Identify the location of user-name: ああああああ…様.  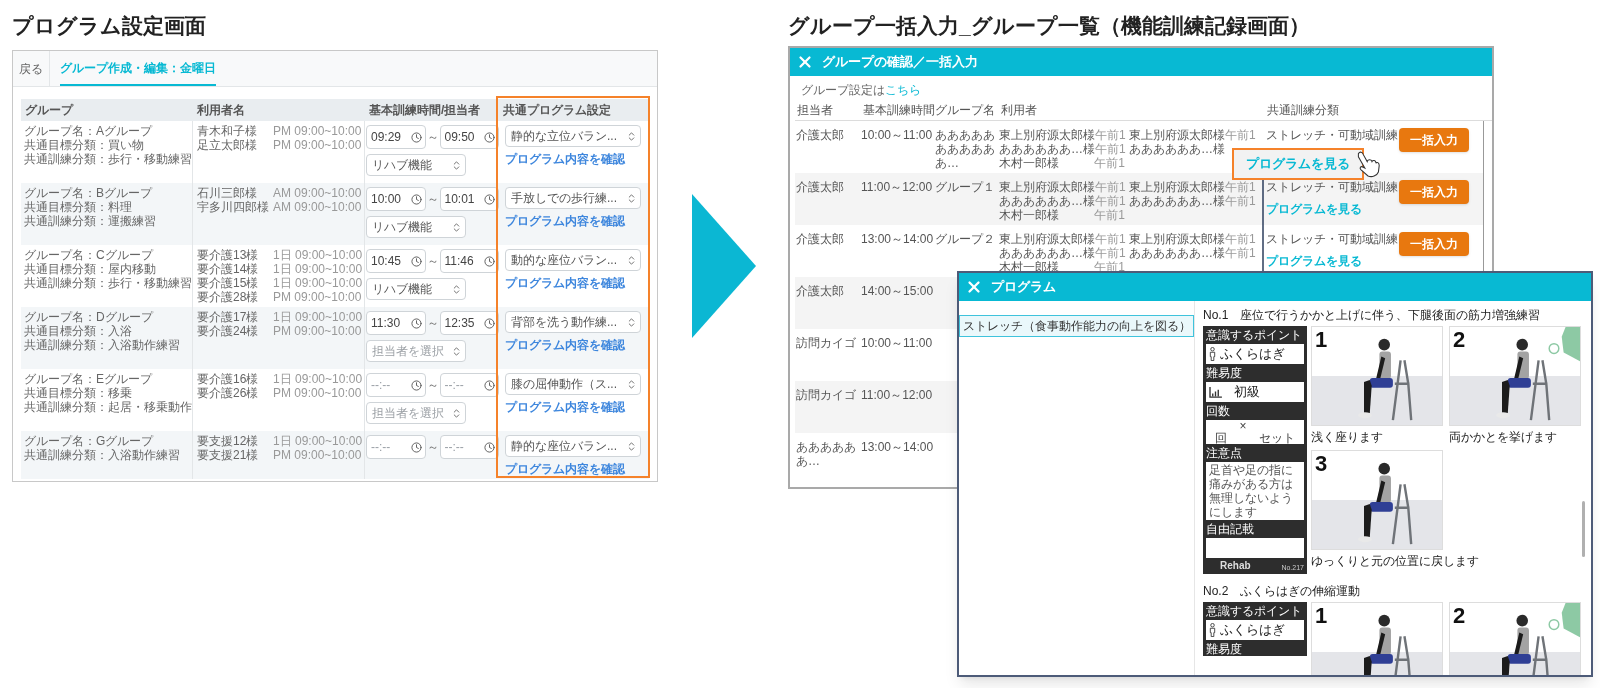
(1177, 201).